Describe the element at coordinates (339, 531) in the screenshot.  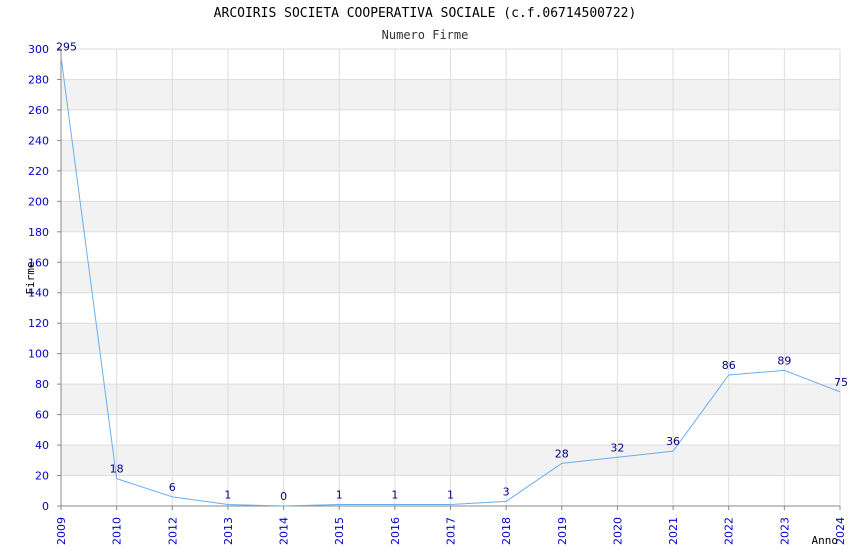
I see `x-tick-label: 2015` at that location.